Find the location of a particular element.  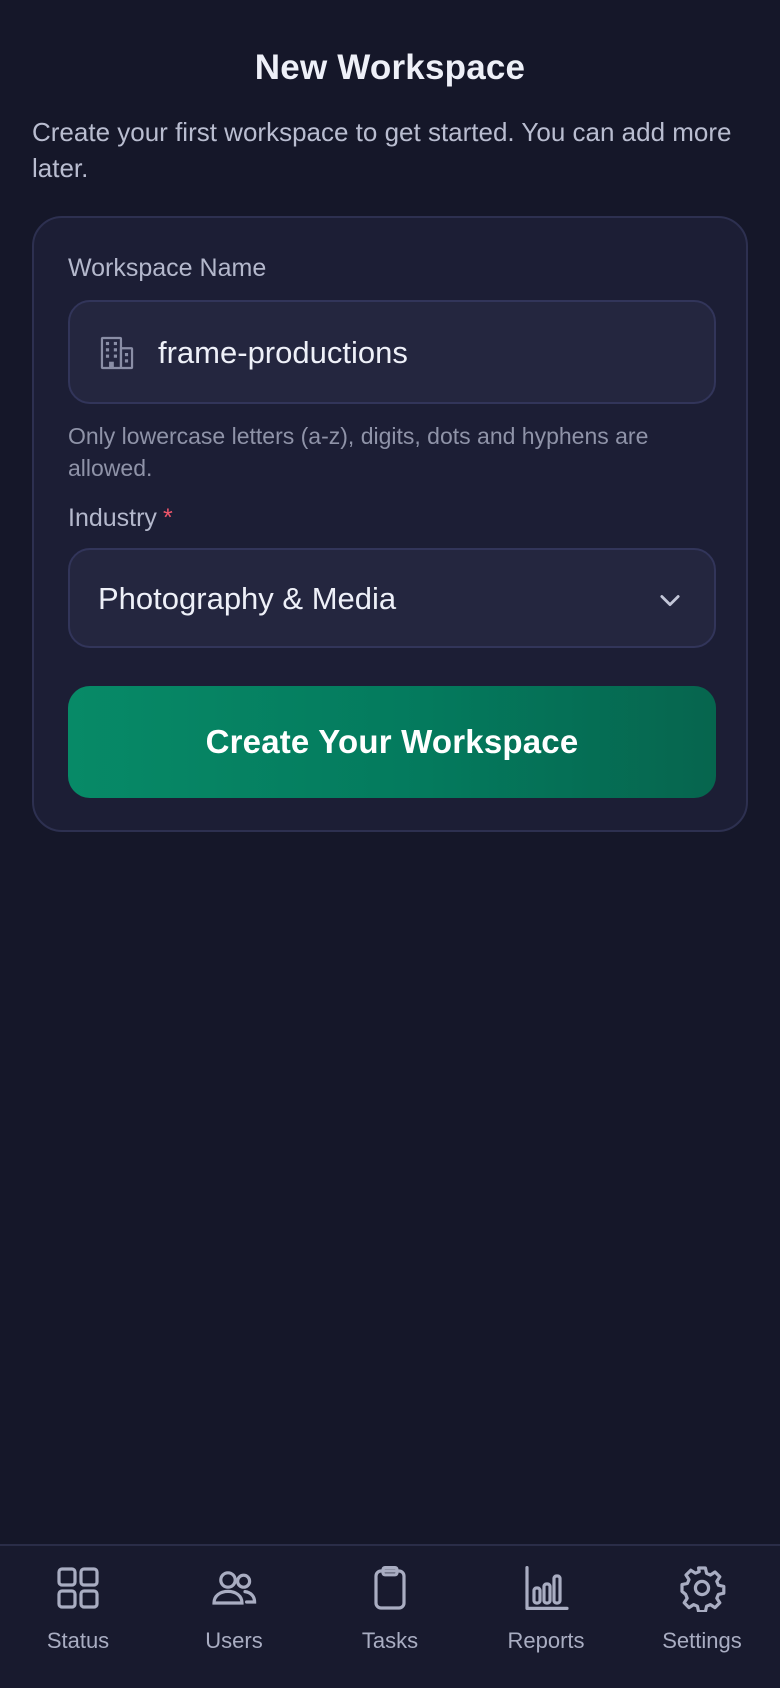

industry-select: Photography & Media is located at coordinates (392, 598).